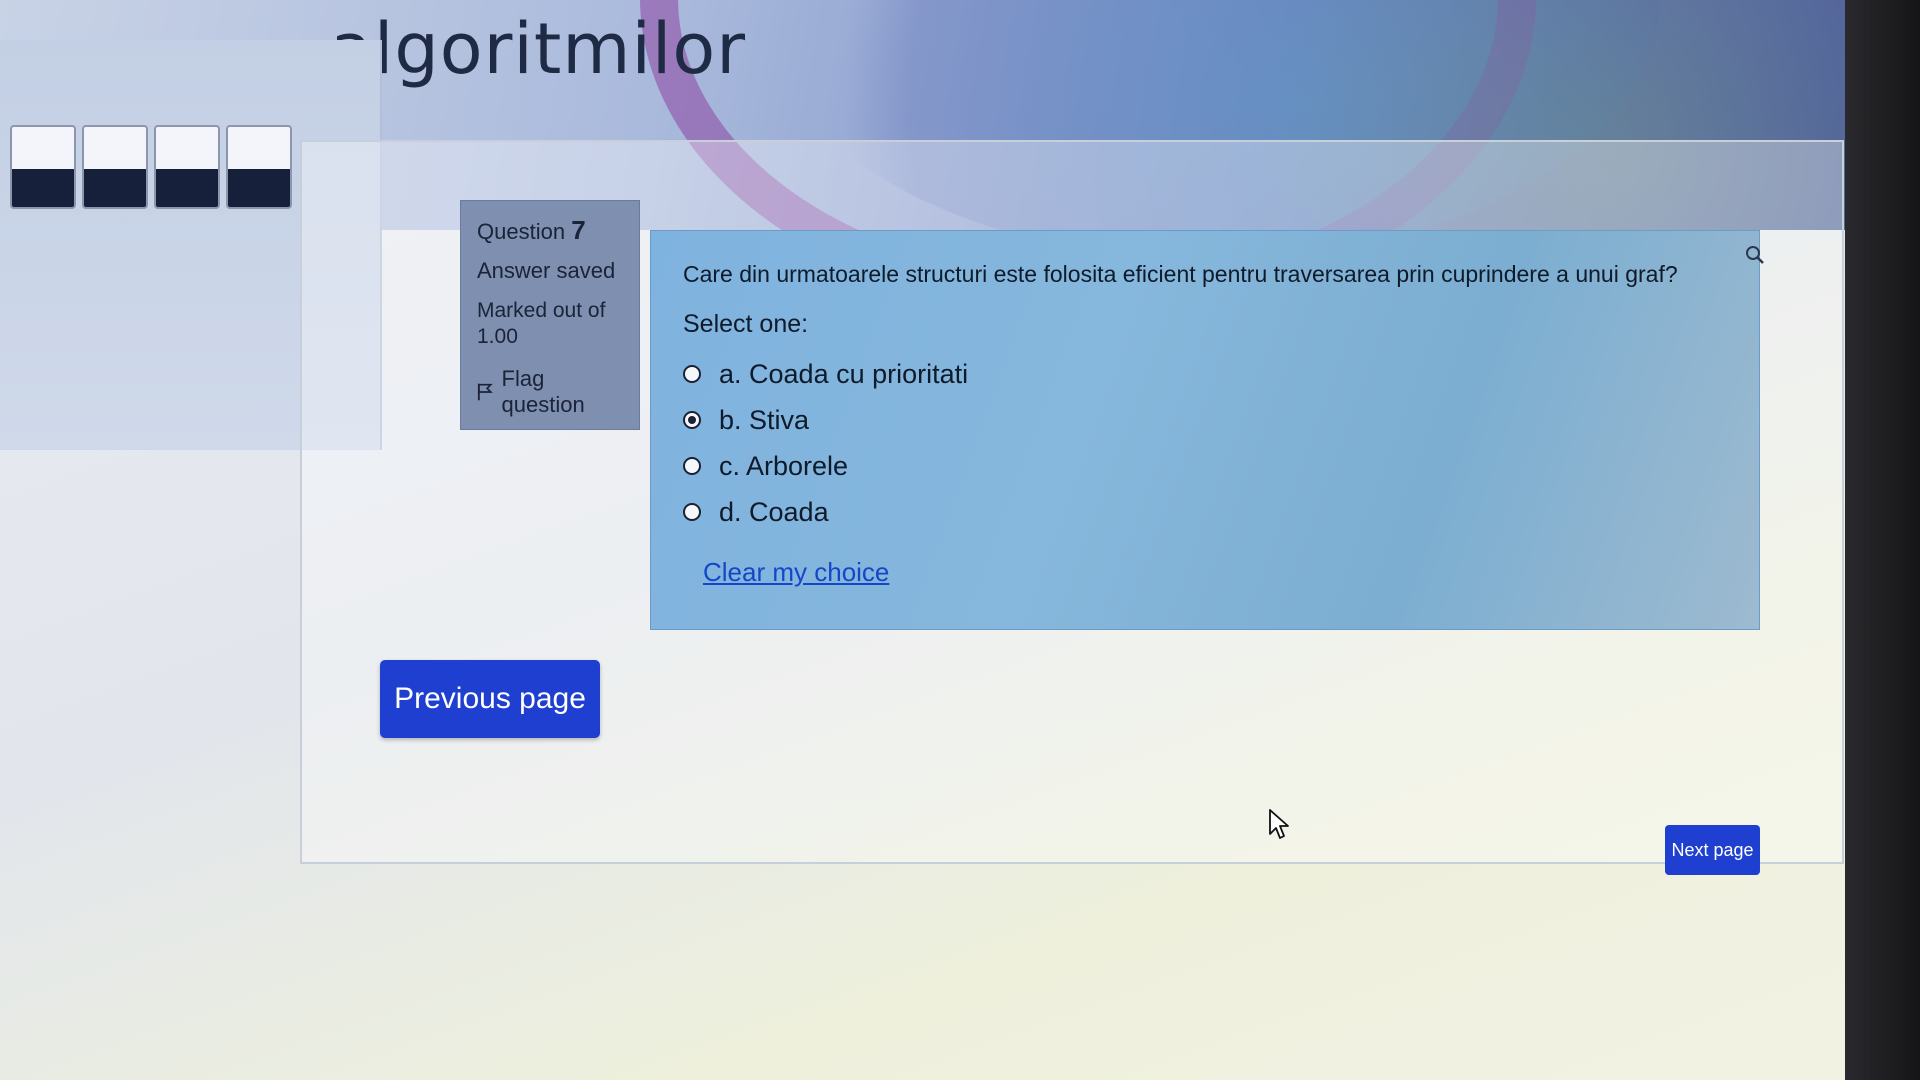  Describe the element at coordinates (784, 465) in the screenshot. I see `answer-label-c: c. Arborele` at that location.